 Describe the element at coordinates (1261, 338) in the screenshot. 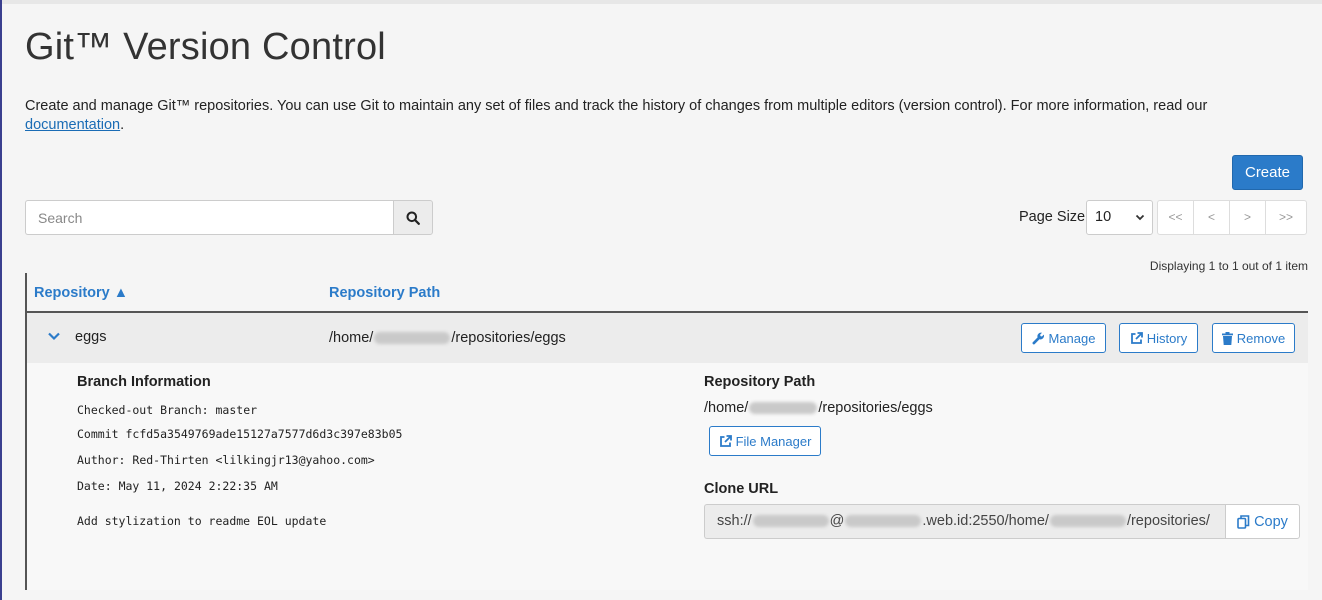

I see `remove-label: Remove` at that location.